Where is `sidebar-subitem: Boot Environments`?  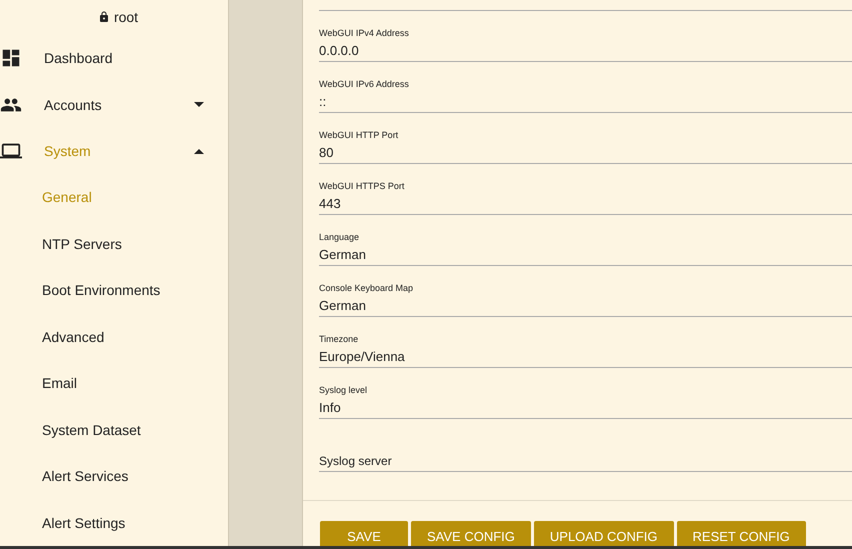
sidebar-subitem: Boot Environments is located at coordinates (114, 290).